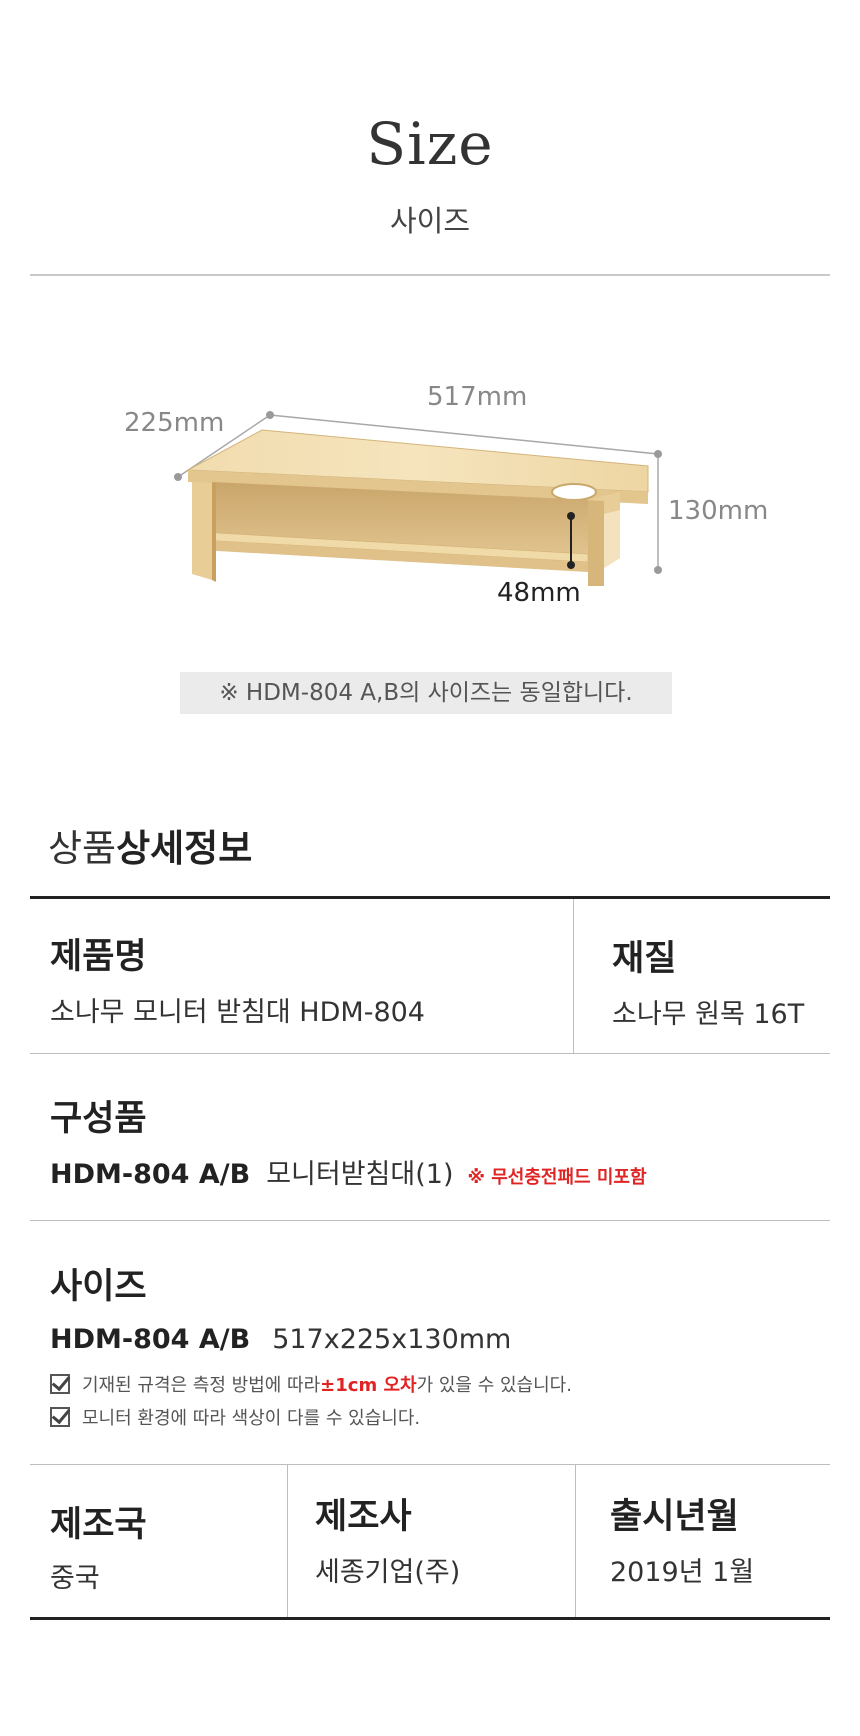 This screenshot has height=1736, width=860. I want to click on height-dimension-label: 130mm, so click(718, 511).